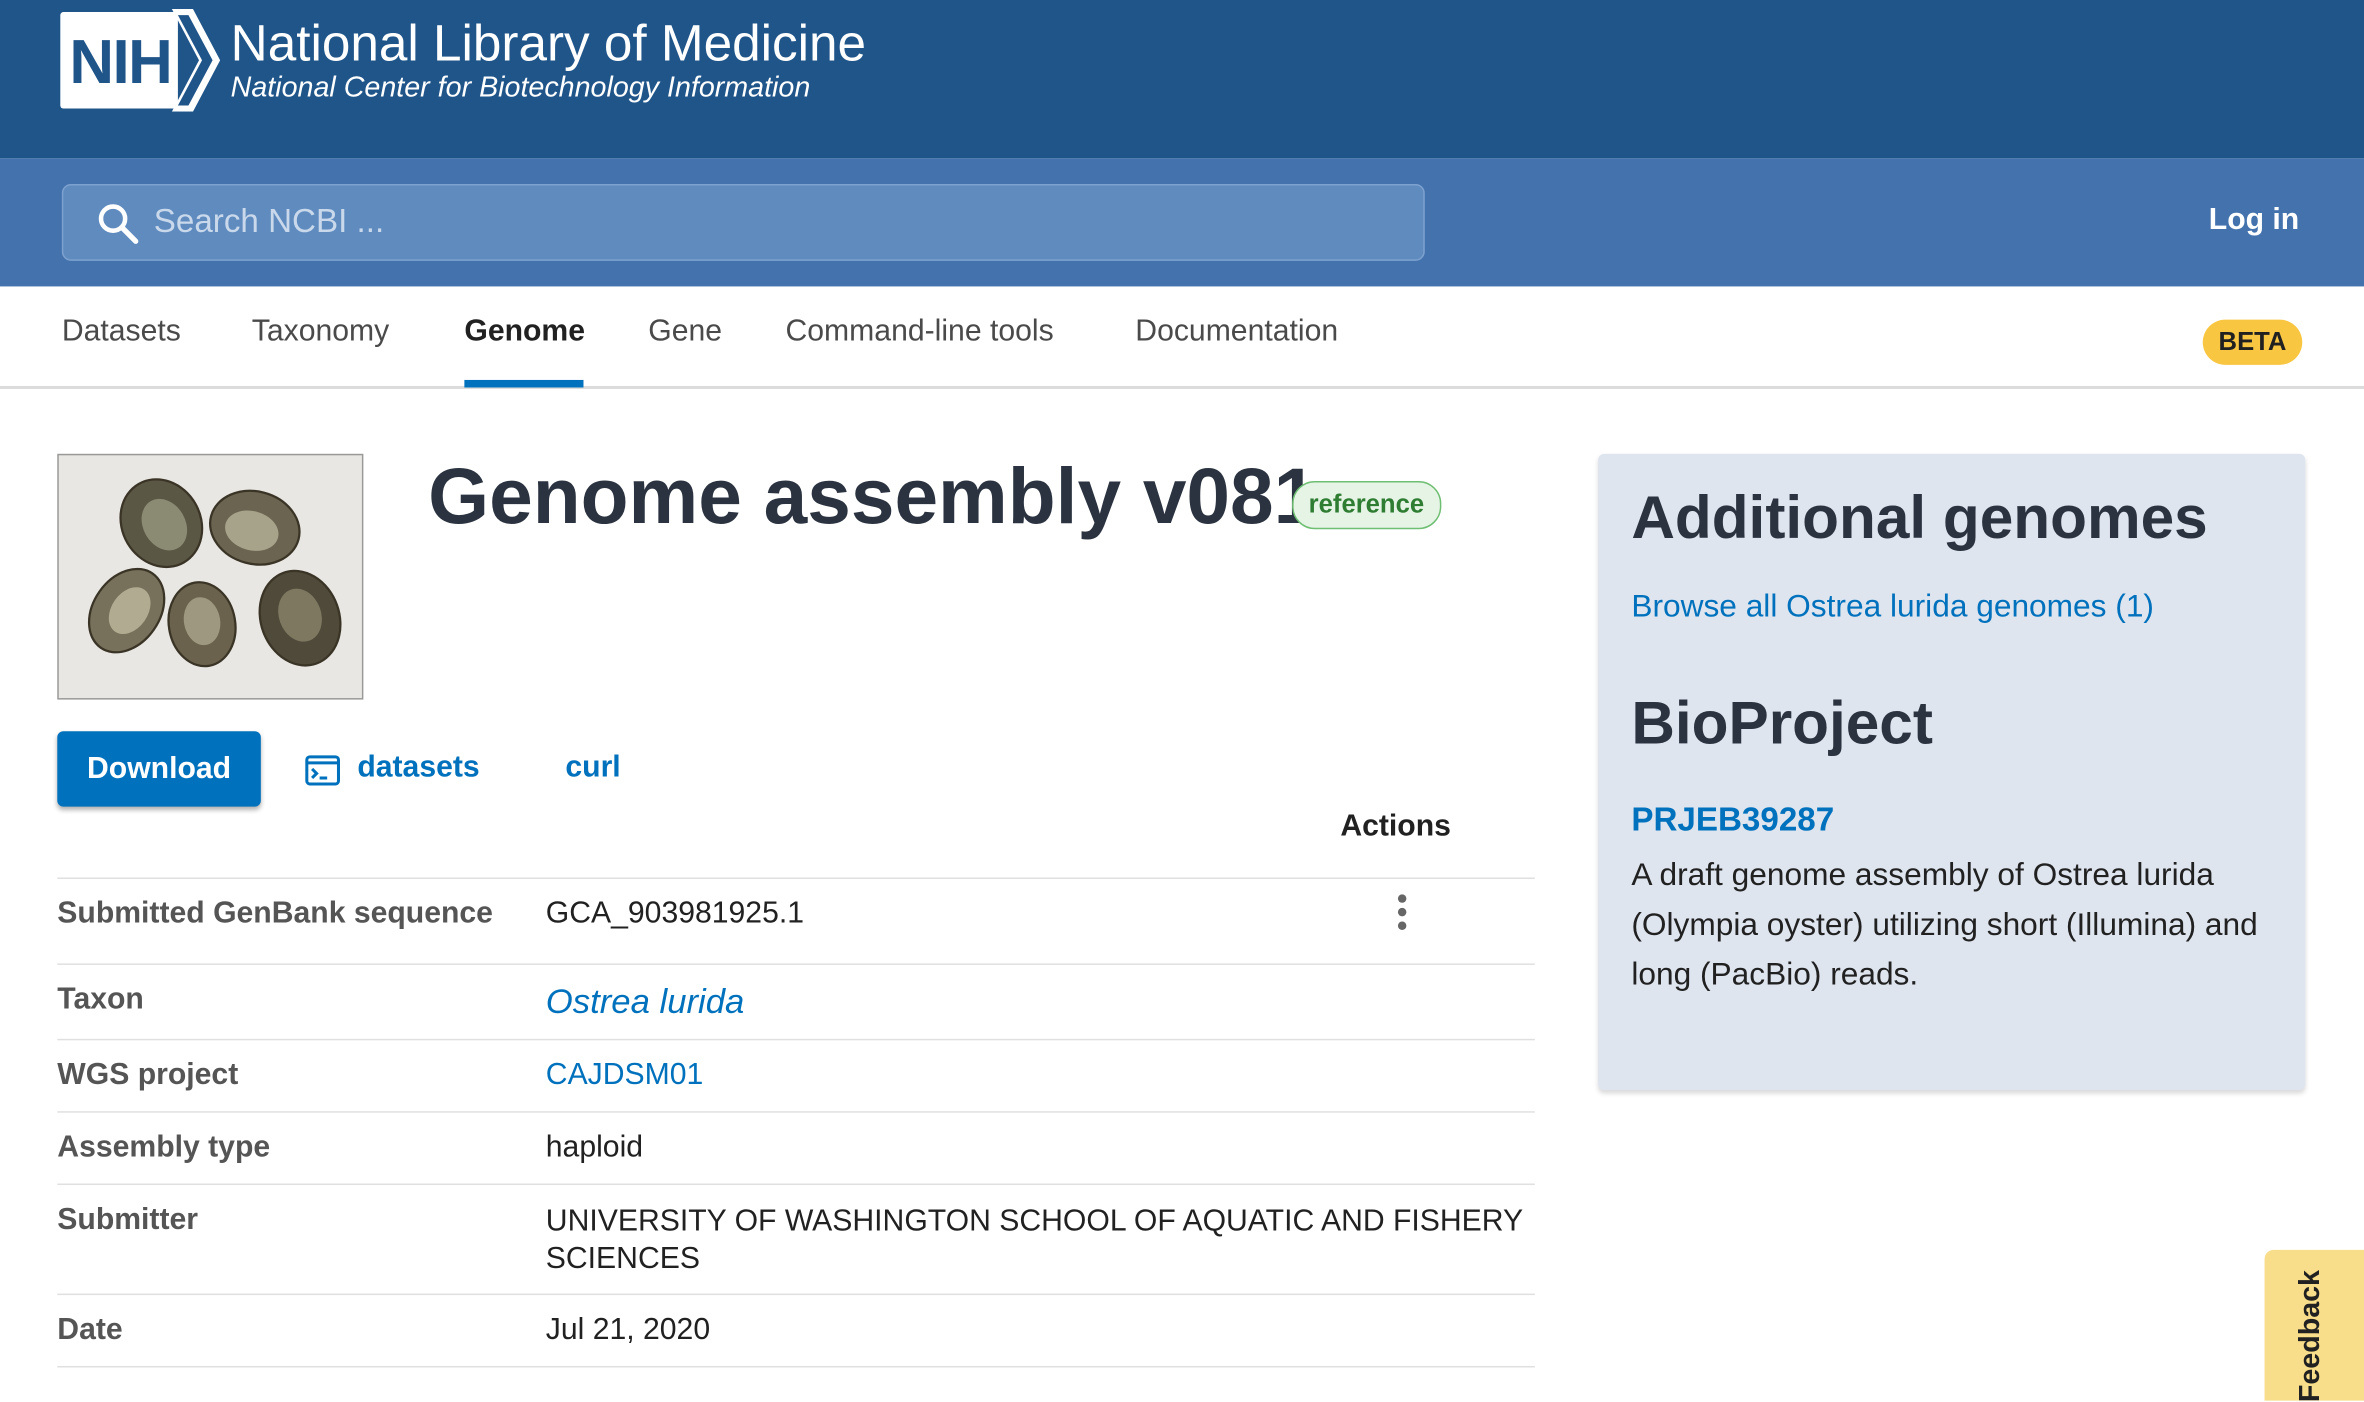 The width and height of the screenshot is (2364, 1402). What do you see at coordinates (674, 914) in the screenshot?
I see `genbank-accession: GCA_903981925.1` at bounding box center [674, 914].